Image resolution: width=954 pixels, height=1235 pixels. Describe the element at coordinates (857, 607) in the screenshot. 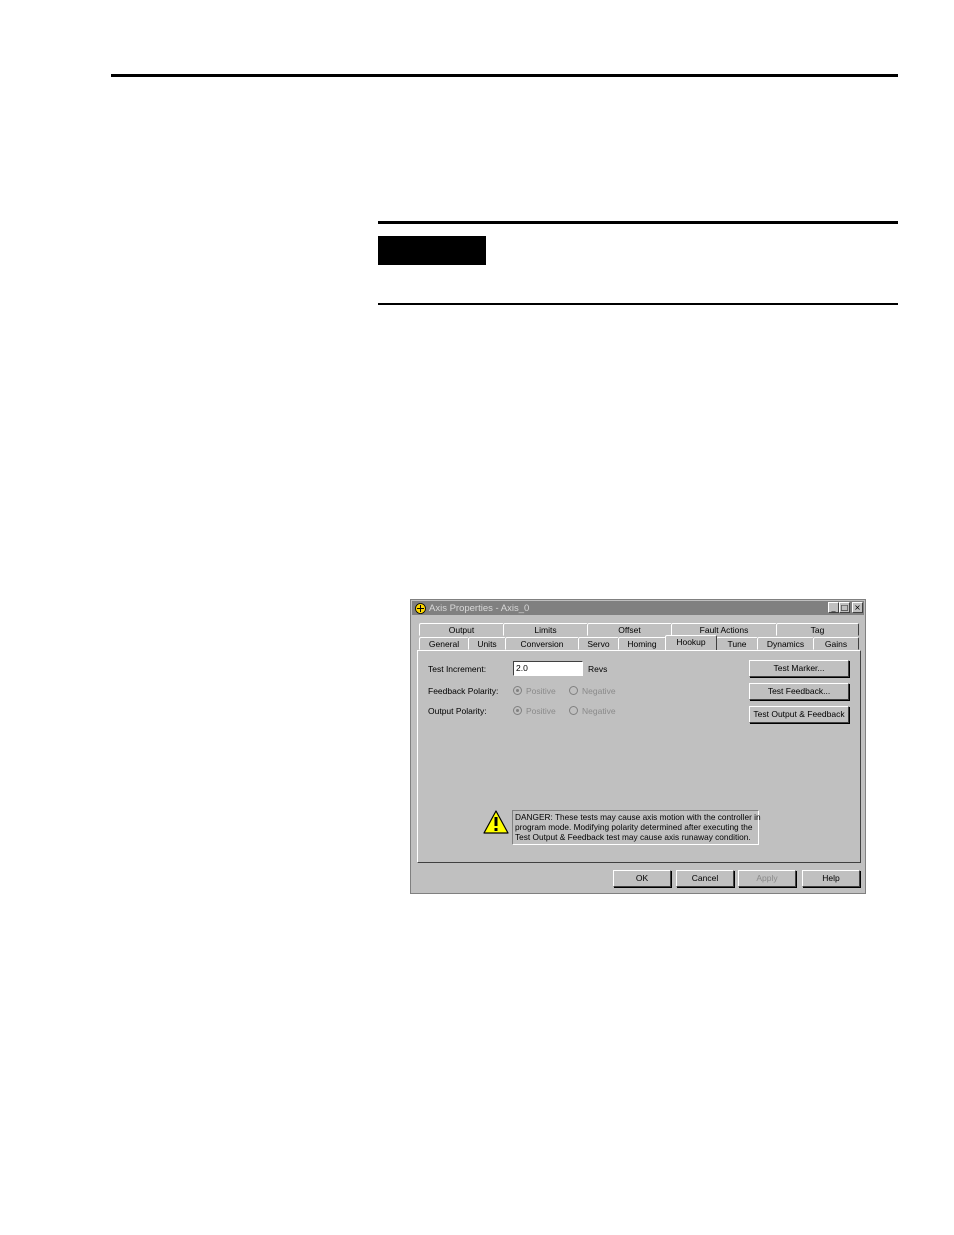

I see `close-button: ×` at that location.